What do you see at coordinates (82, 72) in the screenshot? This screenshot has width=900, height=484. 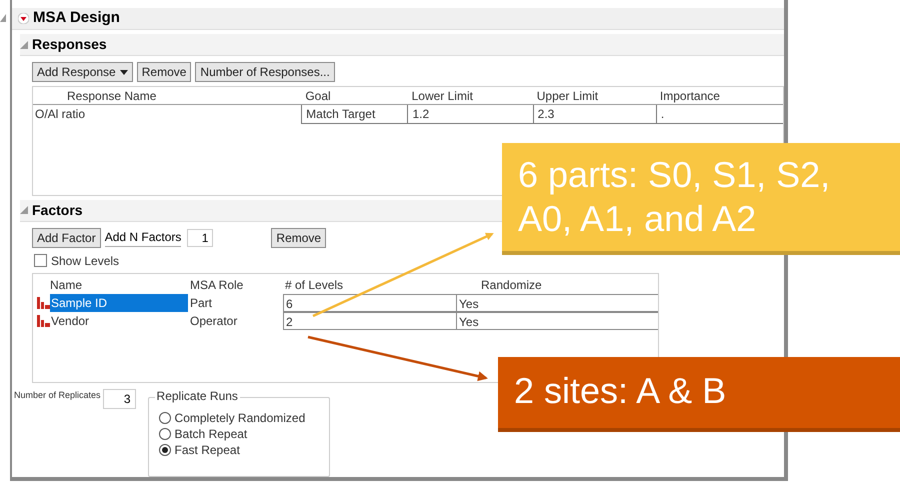 I see `dropdown-button: Add Response` at bounding box center [82, 72].